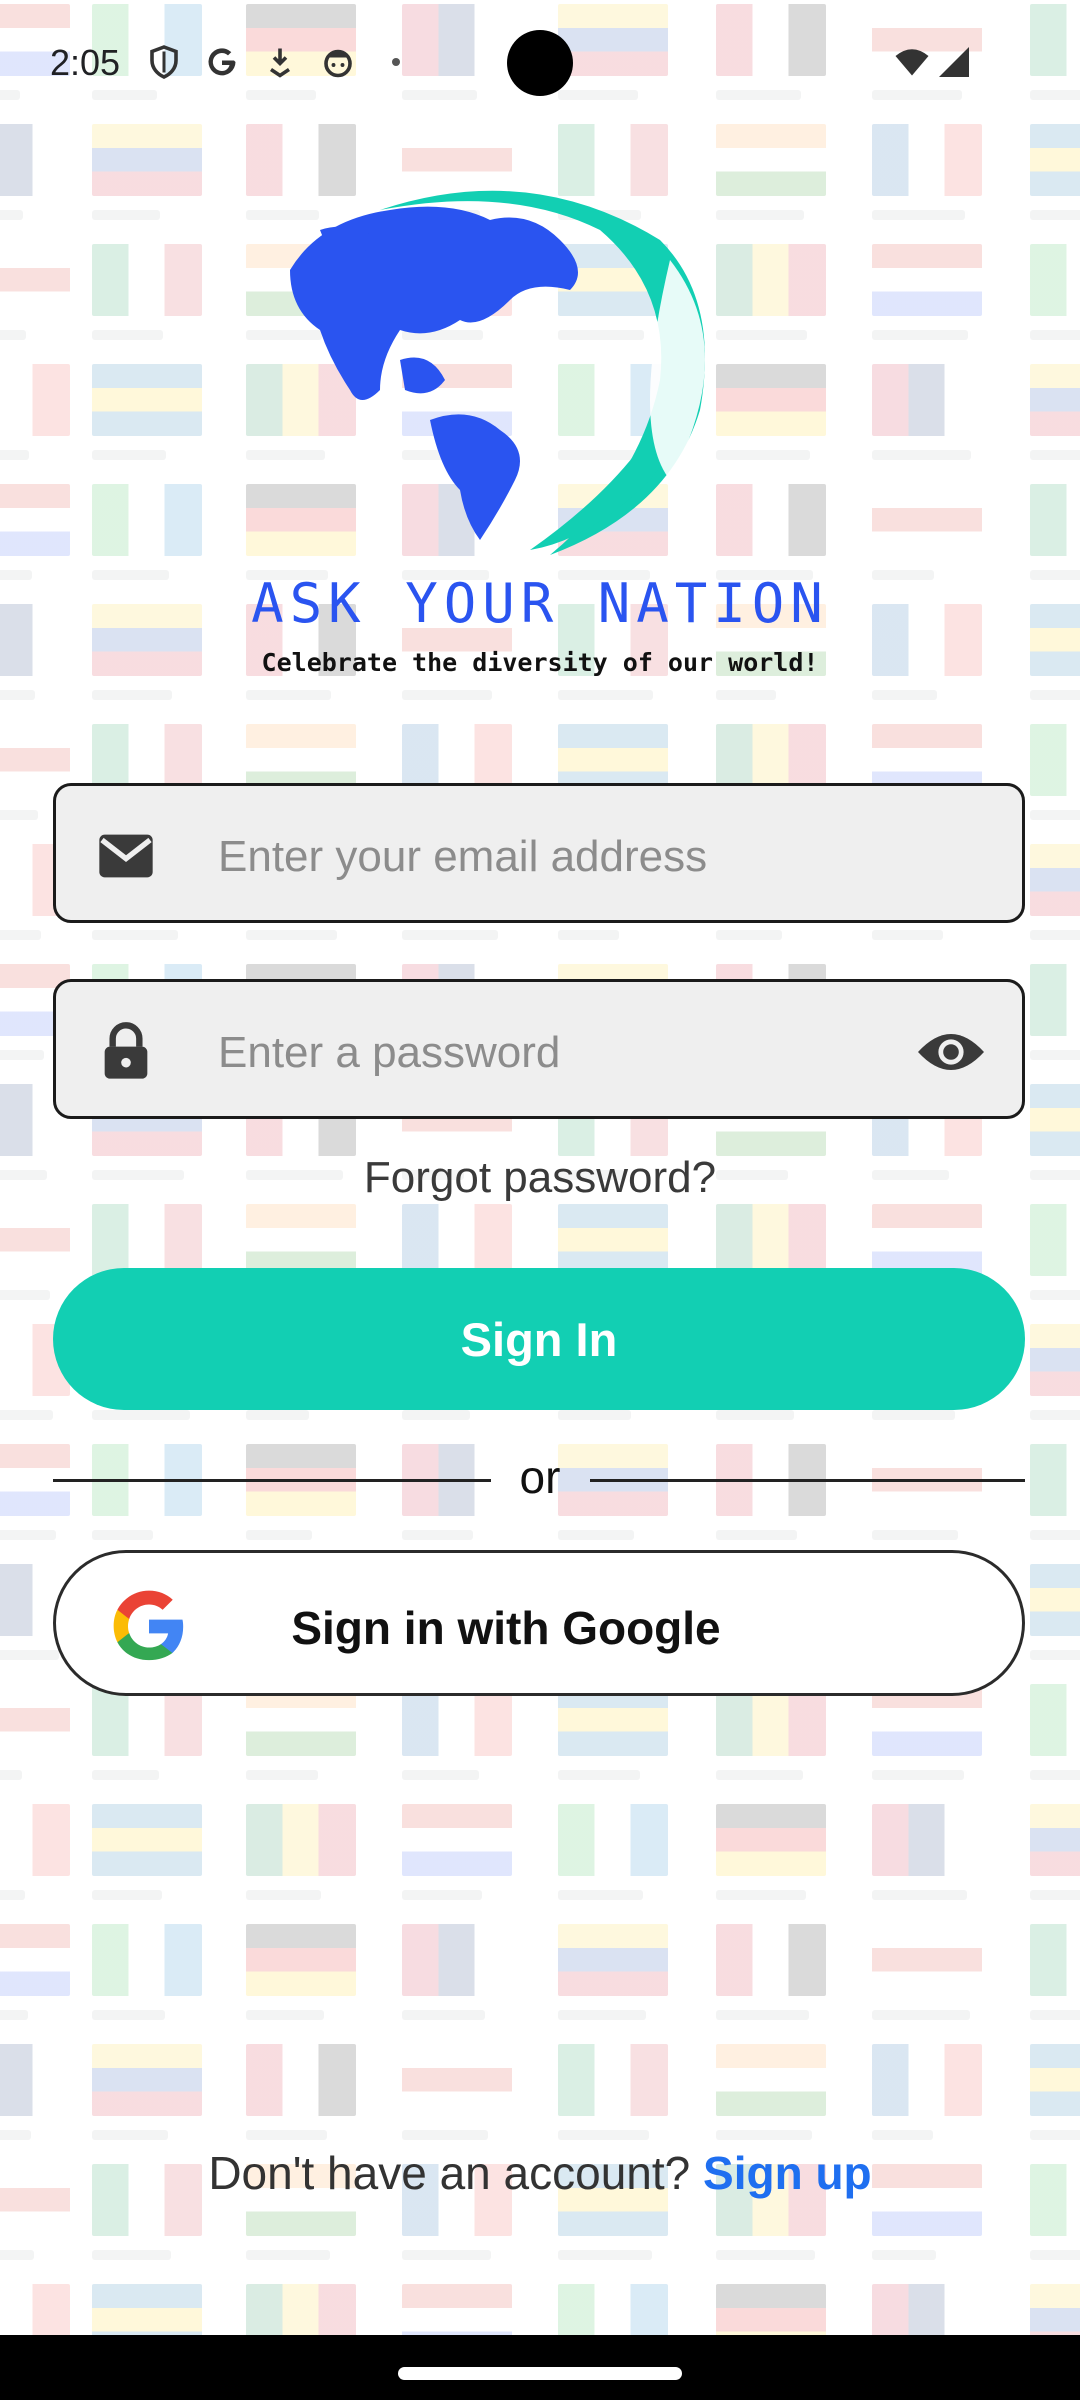 This screenshot has height=2400, width=1080. I want to click on email-field, so click(539, 853).